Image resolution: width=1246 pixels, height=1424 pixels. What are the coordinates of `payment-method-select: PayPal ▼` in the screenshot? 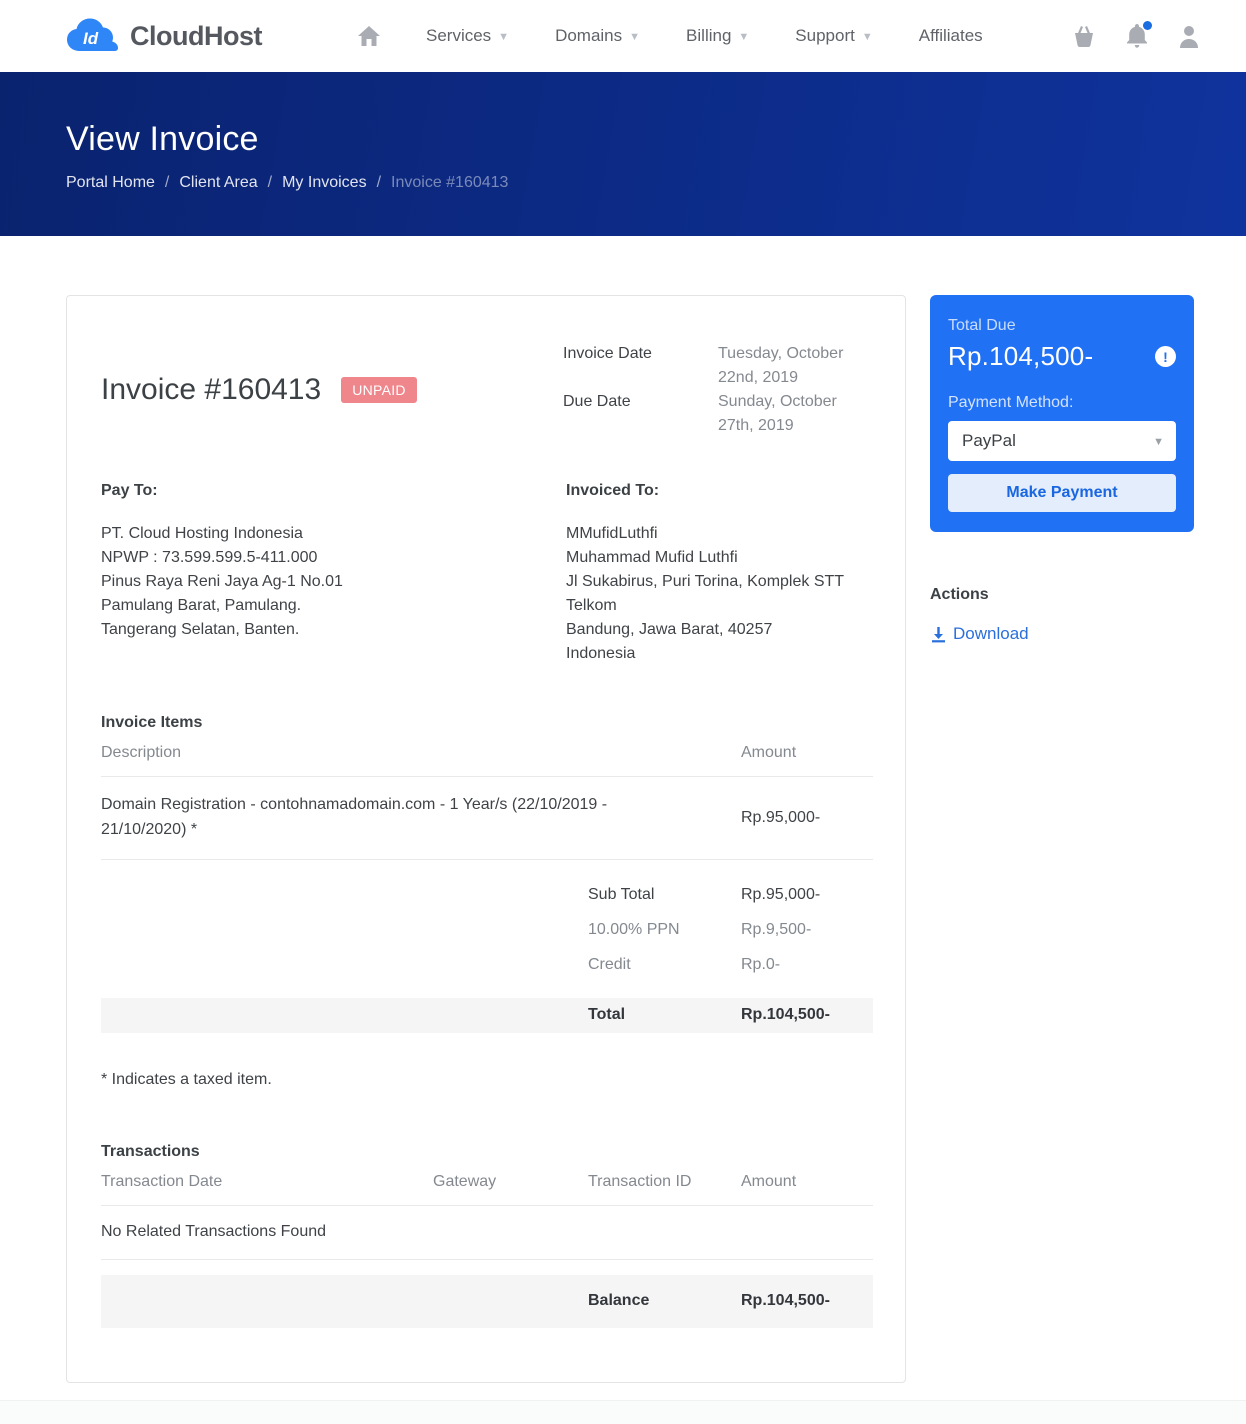 It's located at (1062, 441).